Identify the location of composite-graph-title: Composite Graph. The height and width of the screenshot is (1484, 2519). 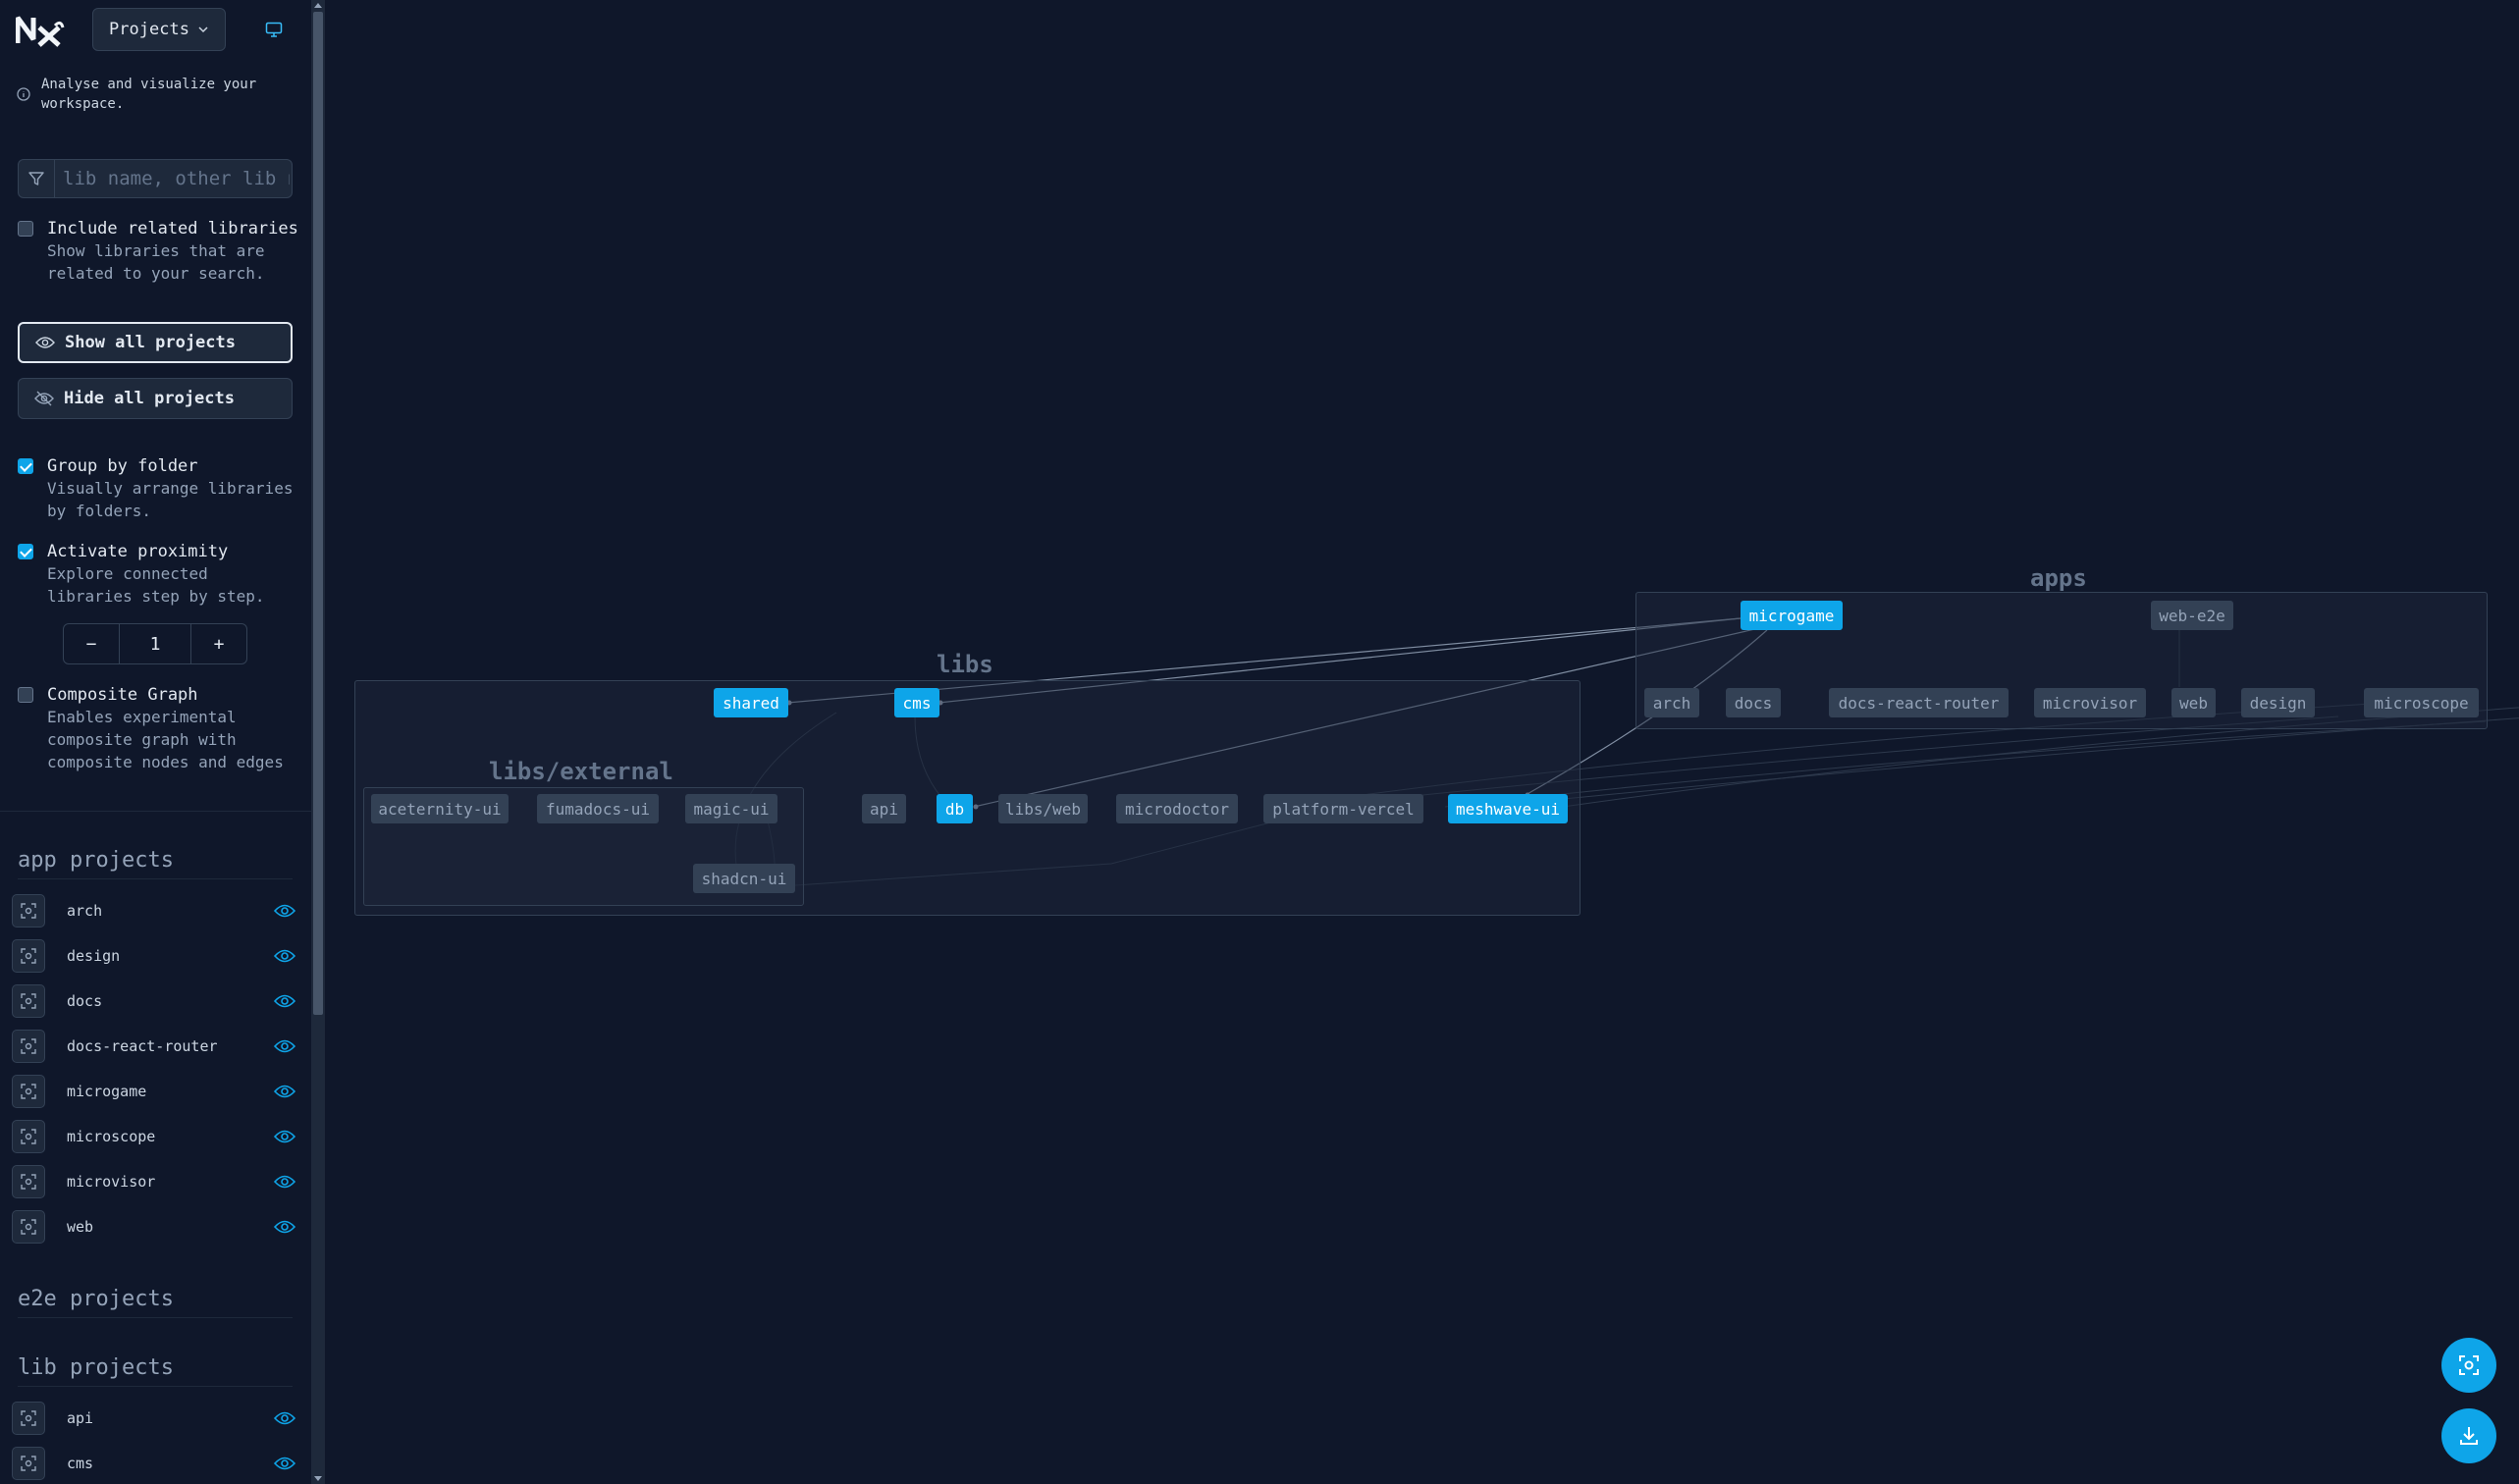
(123, 695).